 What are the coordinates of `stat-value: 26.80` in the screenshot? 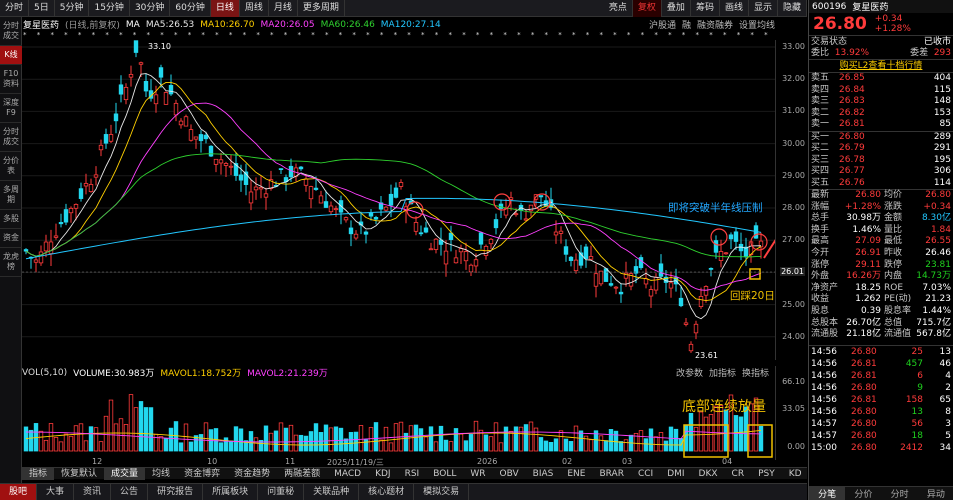 It's located at (868, 195).